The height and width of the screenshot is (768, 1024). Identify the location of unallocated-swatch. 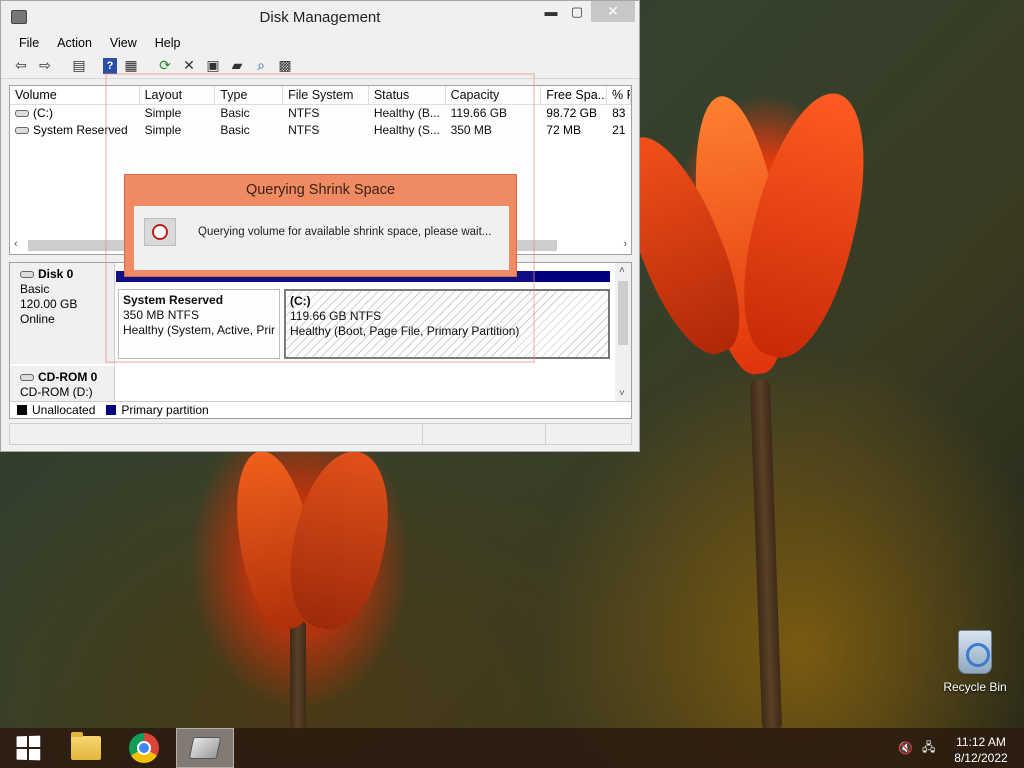
(22, 410).